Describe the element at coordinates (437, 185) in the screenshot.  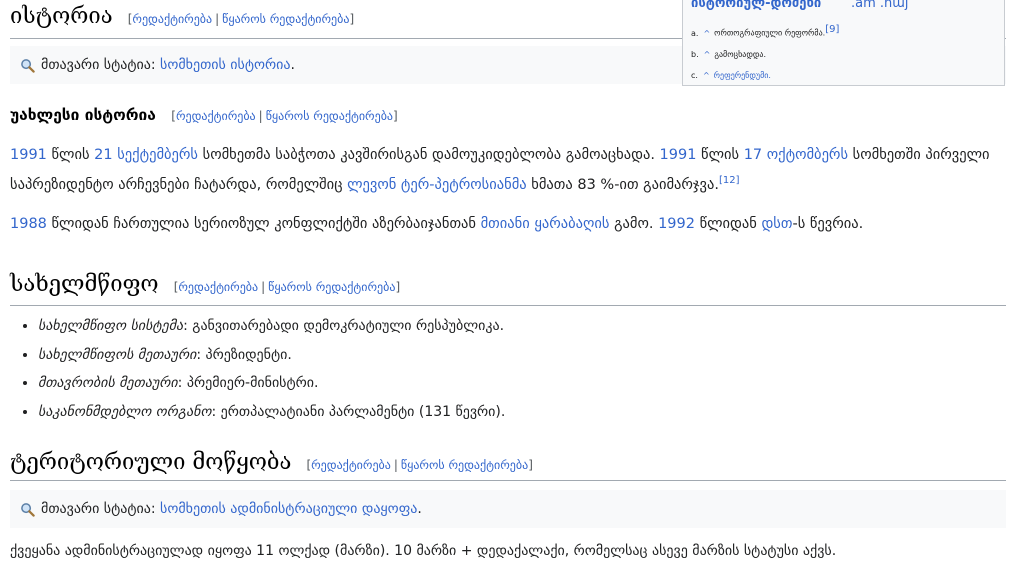
I see `person-link: ლევონ ტერ-პეტროსიანმა` at that location.